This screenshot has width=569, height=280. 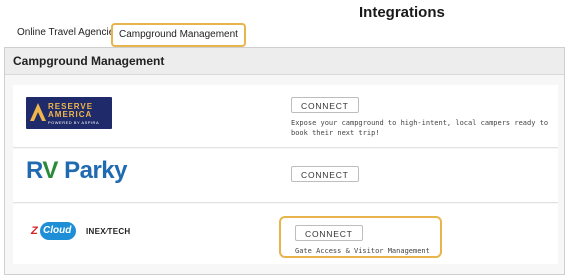 I want to click on inextech-wordmark: INEX∕TECH, so click(x=108, y=231).